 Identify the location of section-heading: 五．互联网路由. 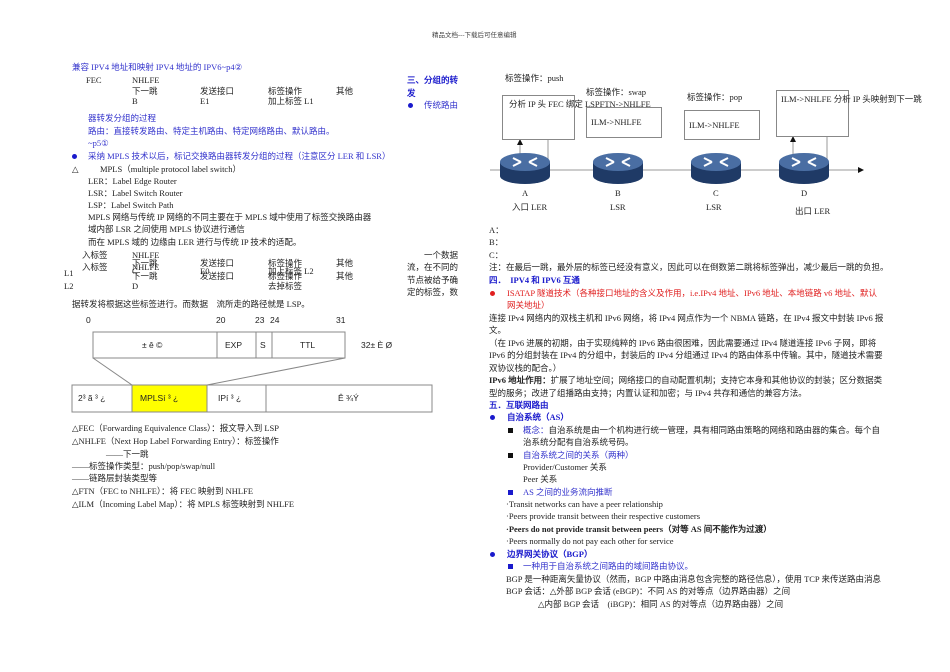
(519, 405).